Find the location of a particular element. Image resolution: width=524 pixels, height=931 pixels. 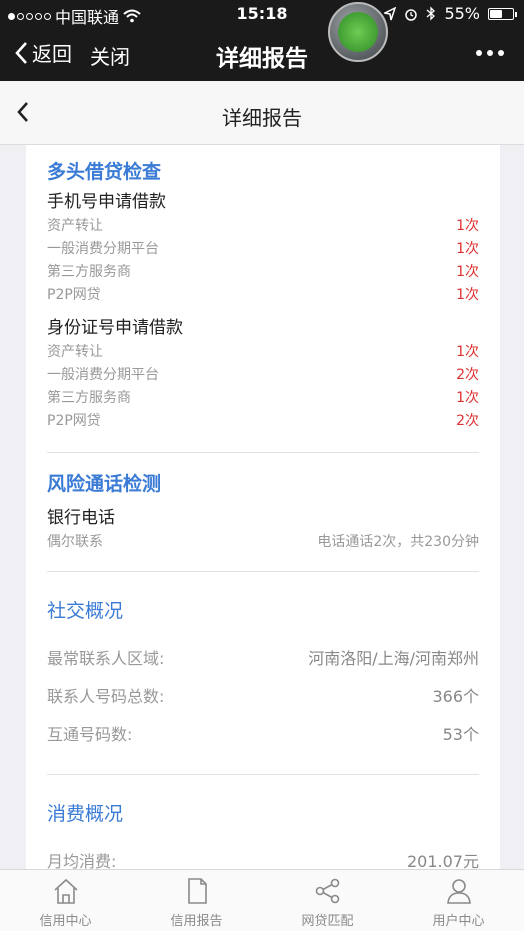

share-icon is located at coordinates (327, 891).